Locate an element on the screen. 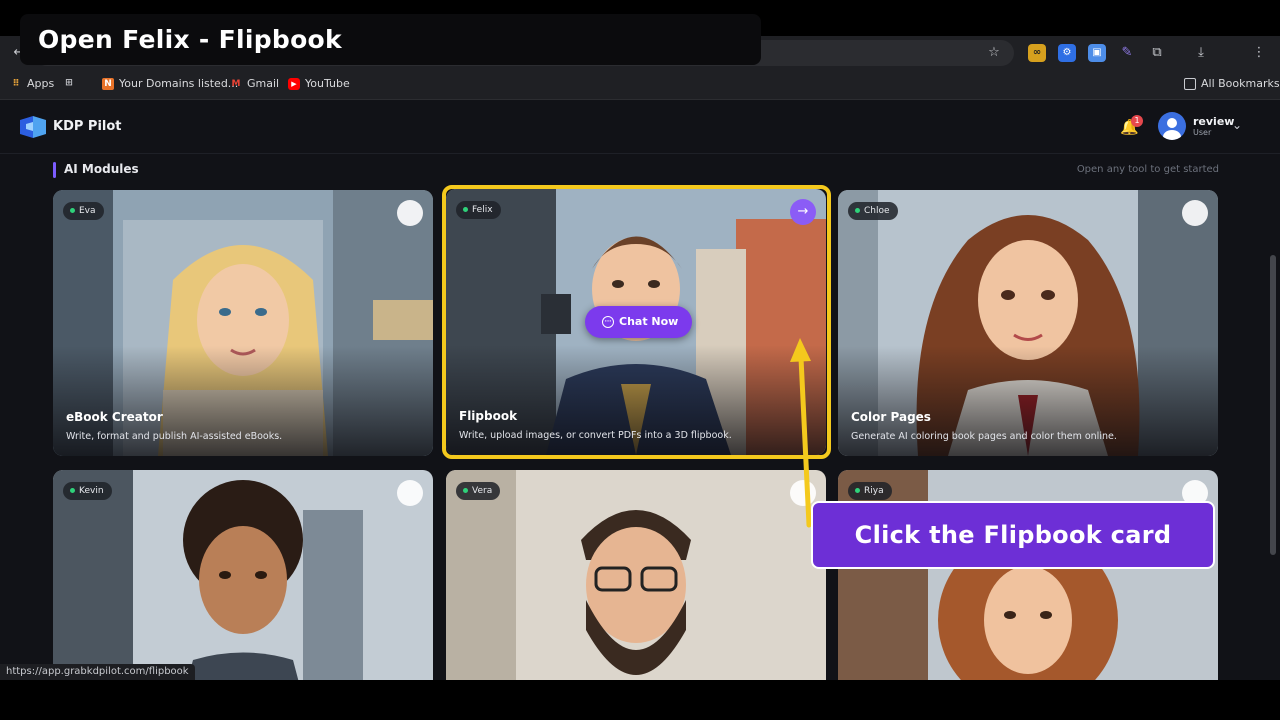 The image size is (1280, 720). star-icon: ☆ is located at coordinates (994, 53).